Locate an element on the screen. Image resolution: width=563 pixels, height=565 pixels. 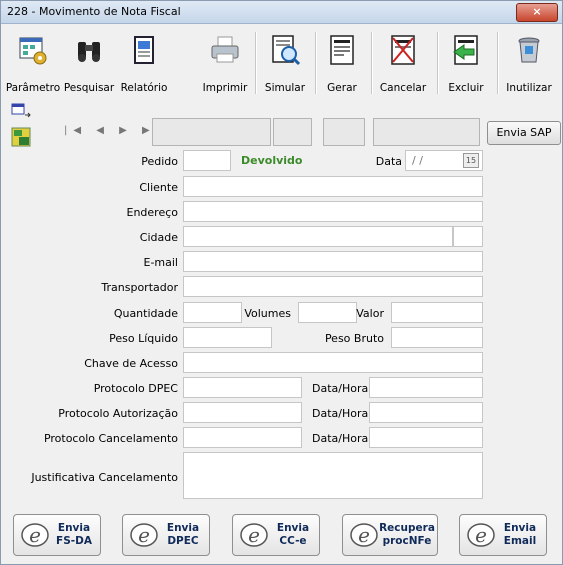
cancel-document-icon is located at coordinates (403, 50).